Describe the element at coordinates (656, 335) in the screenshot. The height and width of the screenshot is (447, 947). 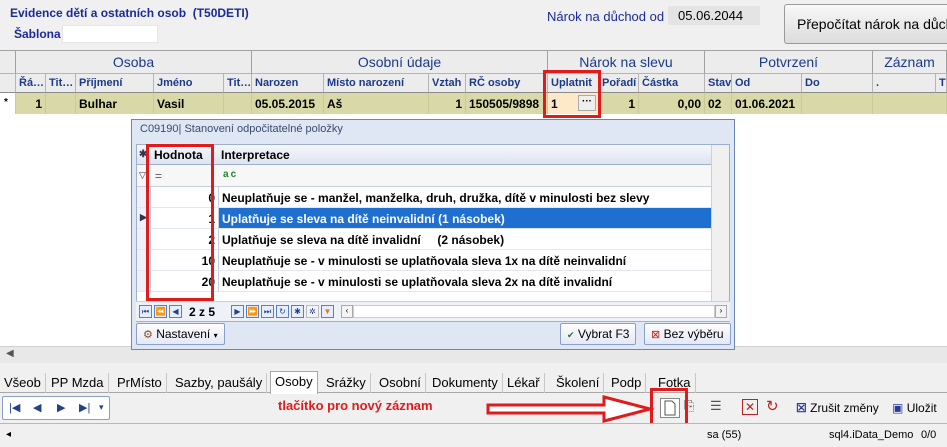
I see `no-select-icon: ⊠` at that location.